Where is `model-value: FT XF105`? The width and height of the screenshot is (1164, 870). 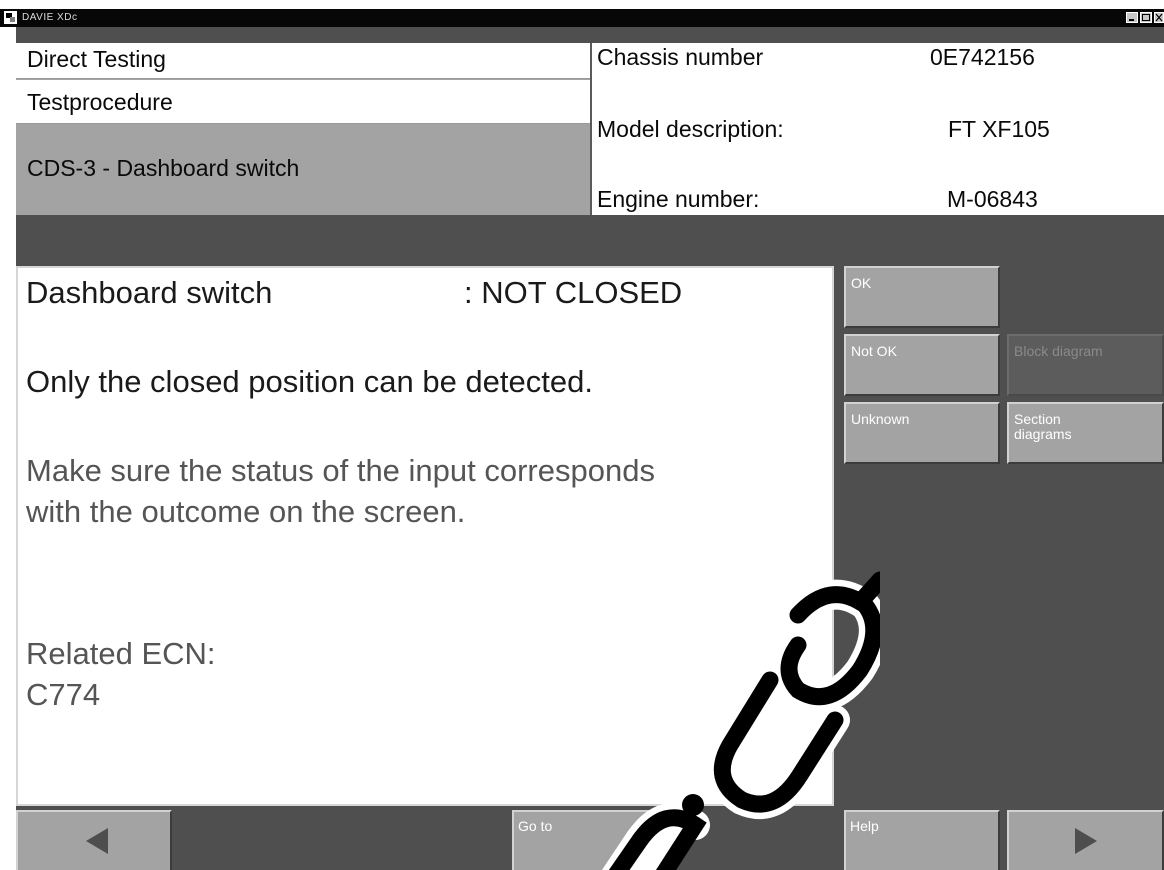
model-value: FT XF105 is located at coordinates (999, 129).